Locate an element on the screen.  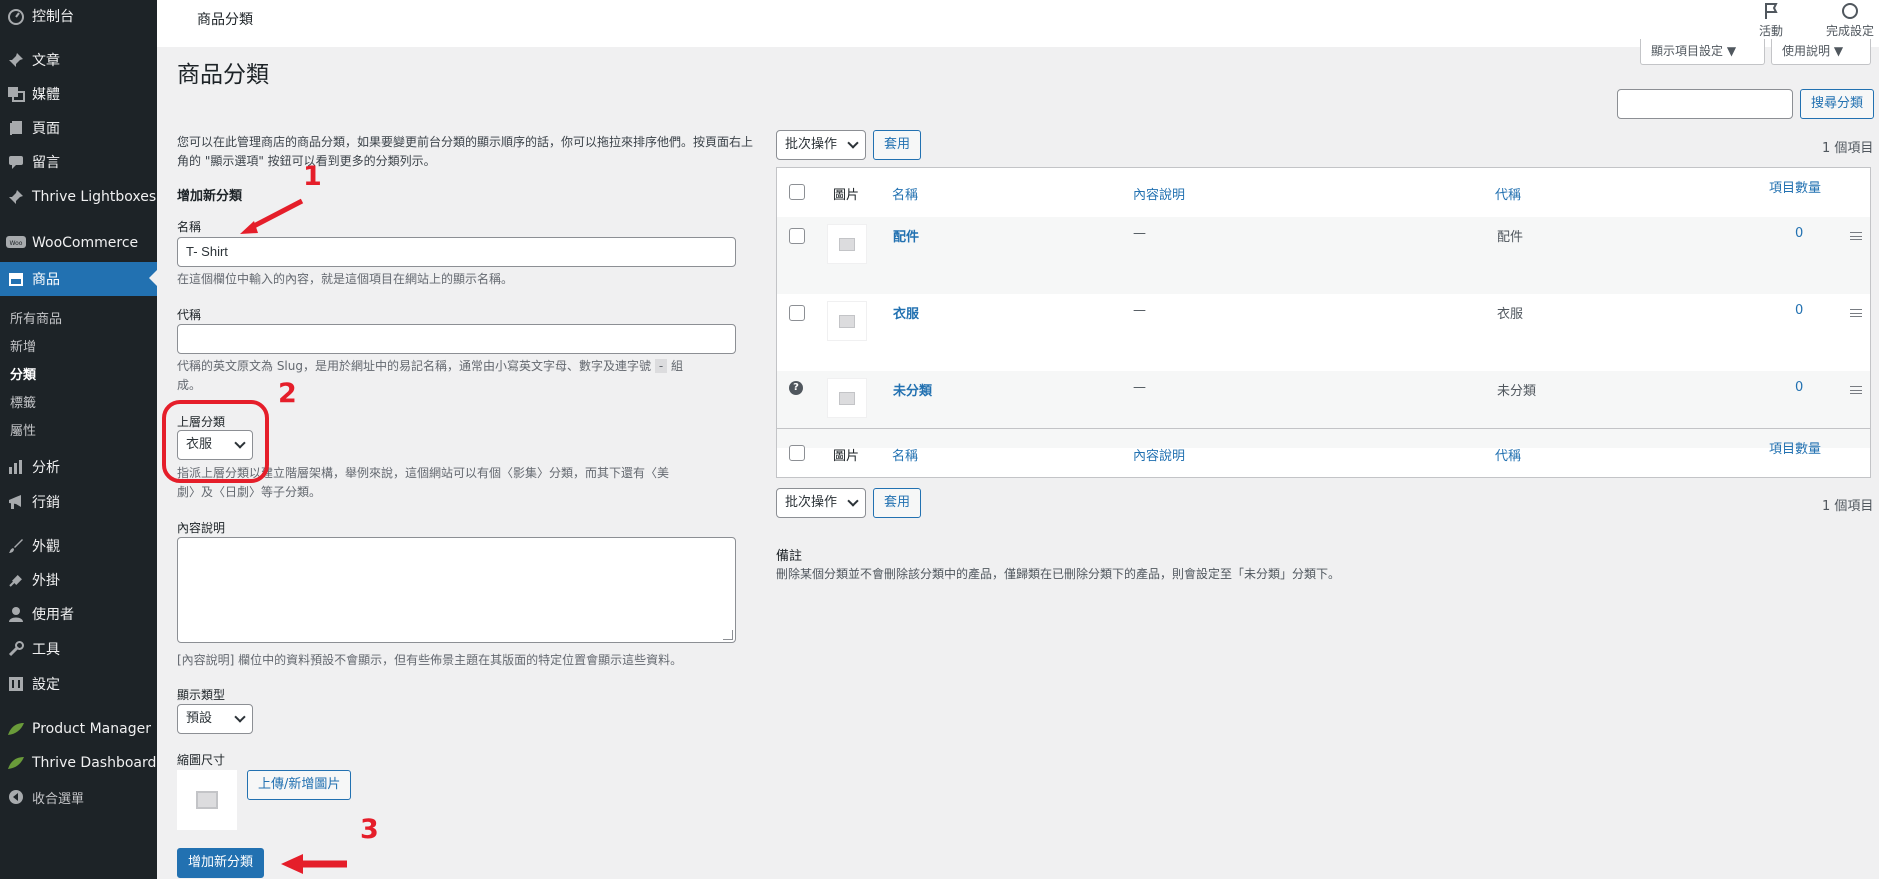
sidebar-item-woocommerce: Woo WooCommerce is located at coordinates (78, 243).